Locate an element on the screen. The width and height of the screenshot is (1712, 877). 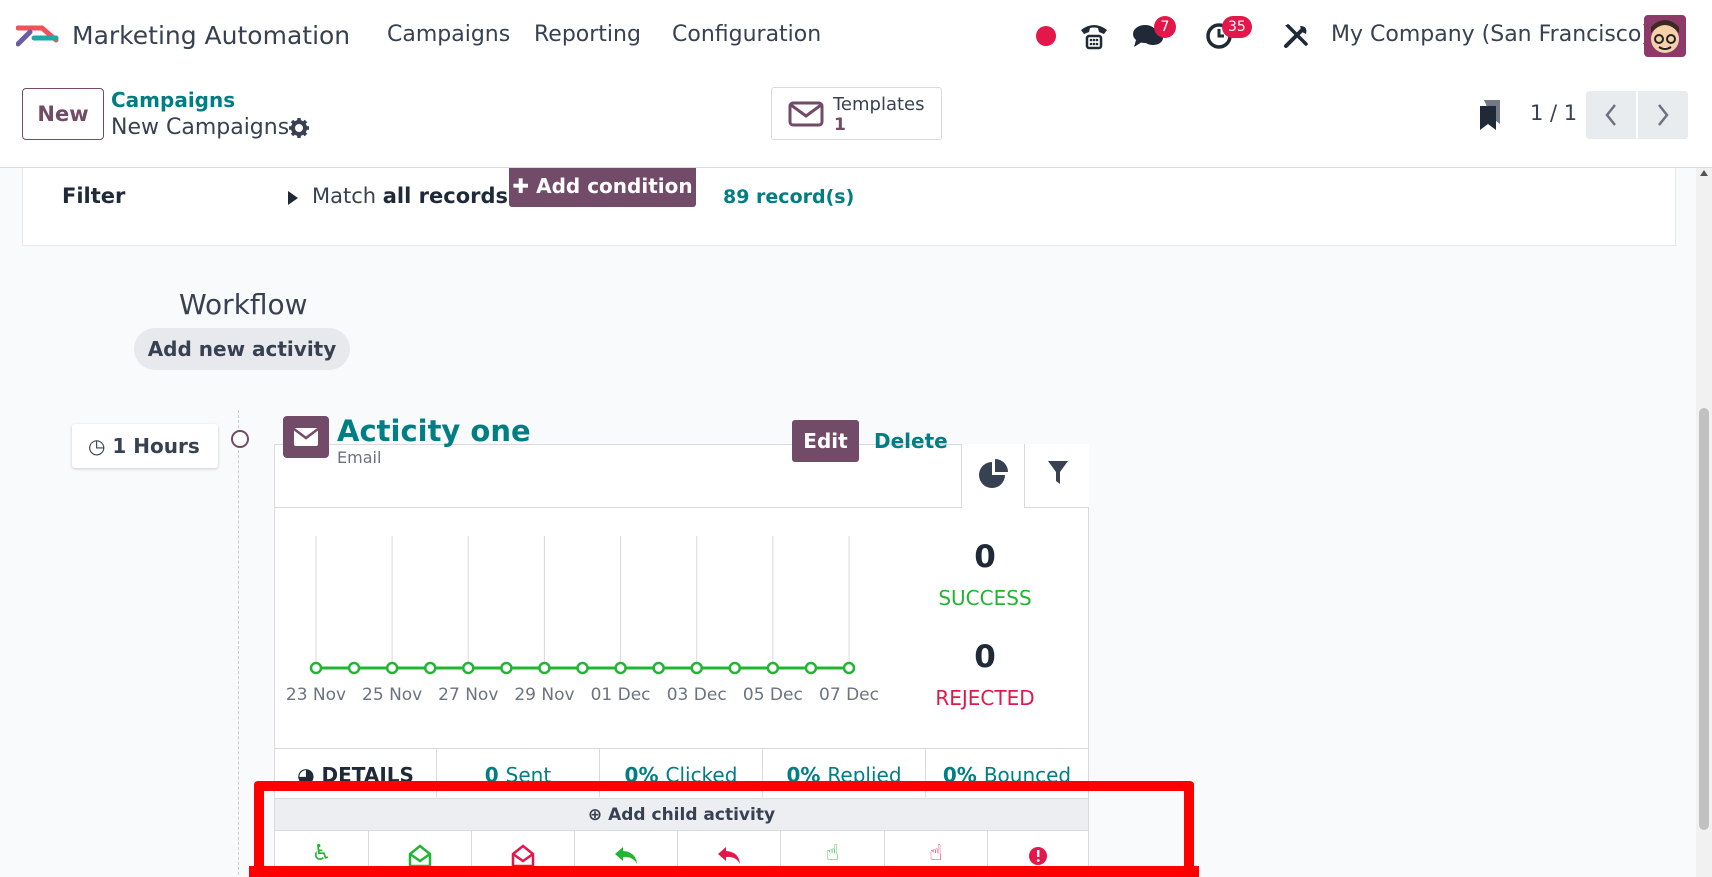
graph-tab is located at coordinates (992, 476).